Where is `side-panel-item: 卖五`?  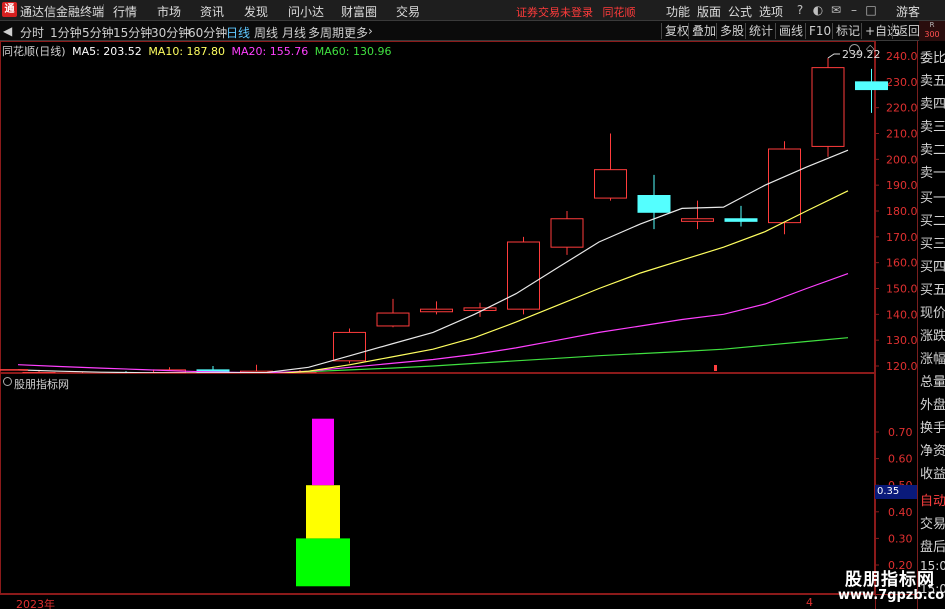 side-panel-item: 卖五 is located at coordinates (932, 81).